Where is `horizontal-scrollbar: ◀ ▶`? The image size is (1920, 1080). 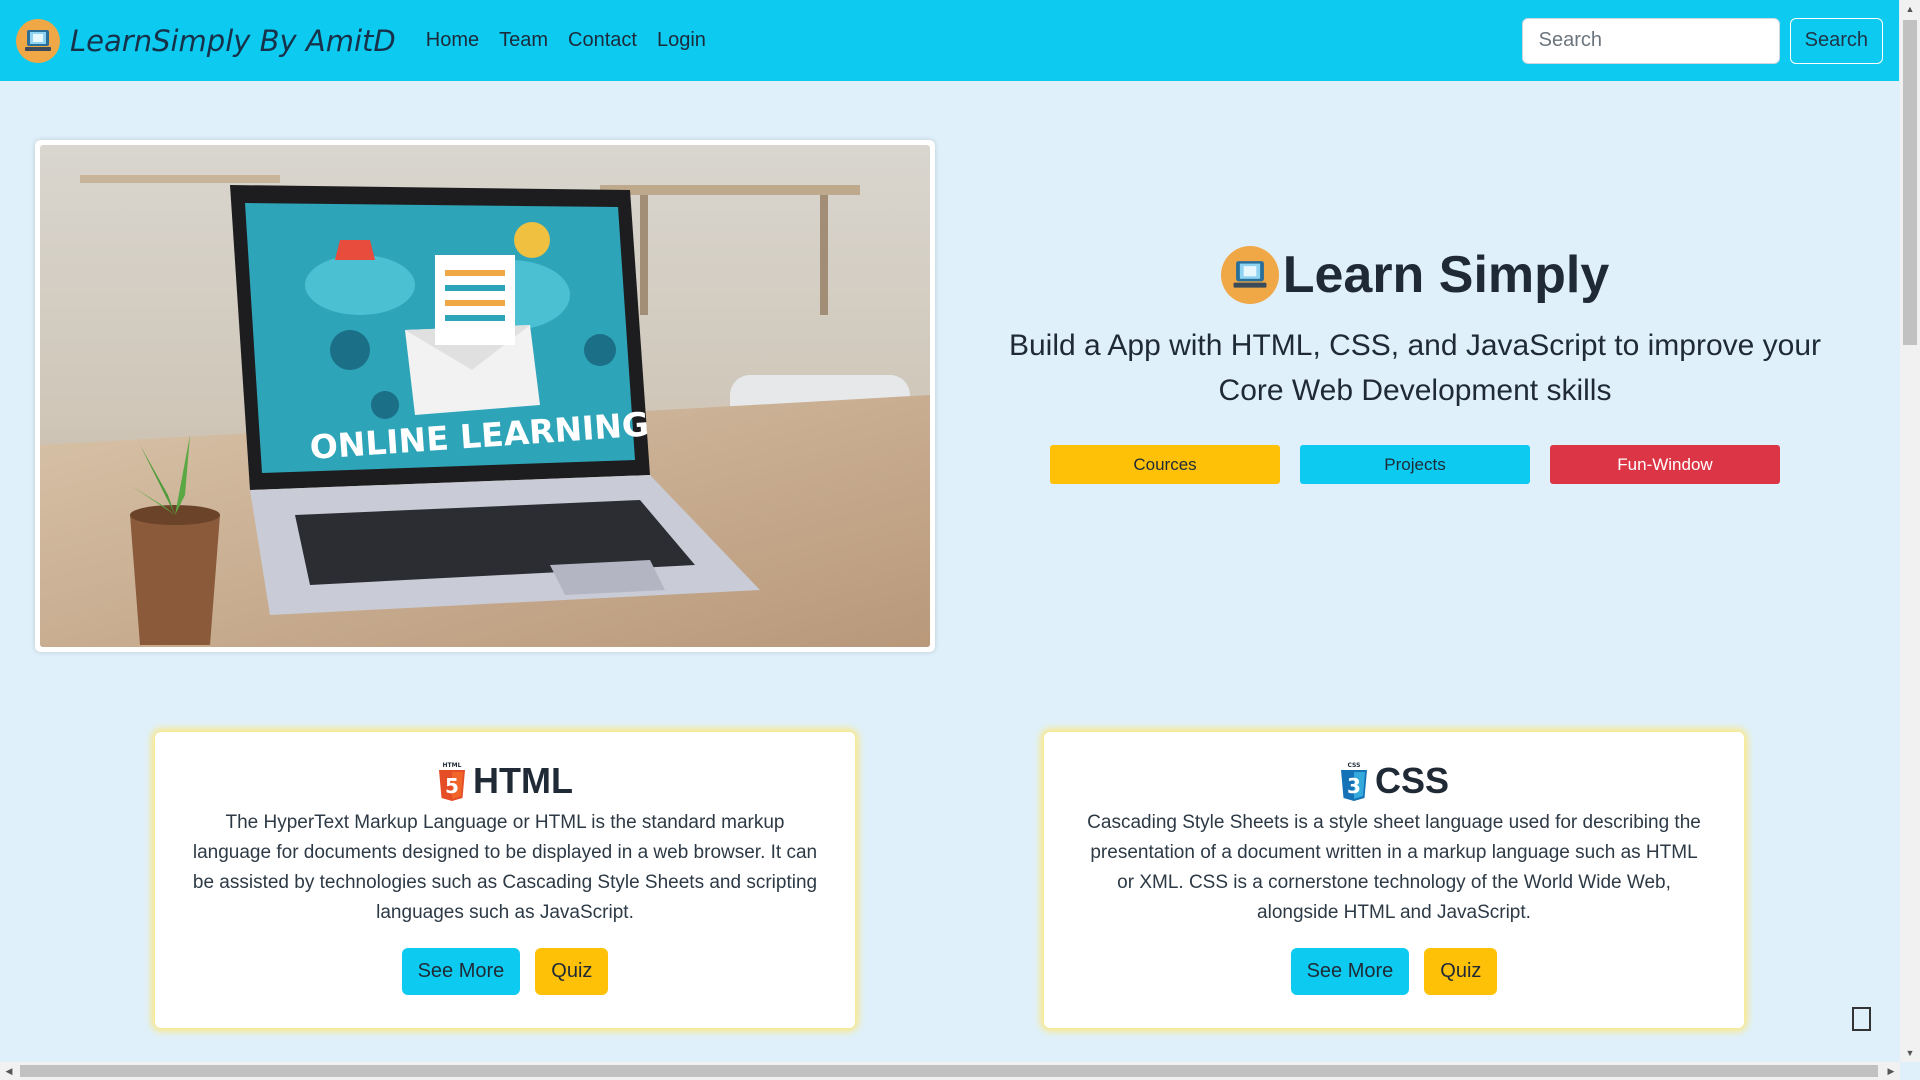 horizontal-scrollbar: ◀ ▶ is located at coordinates (950, 1071).